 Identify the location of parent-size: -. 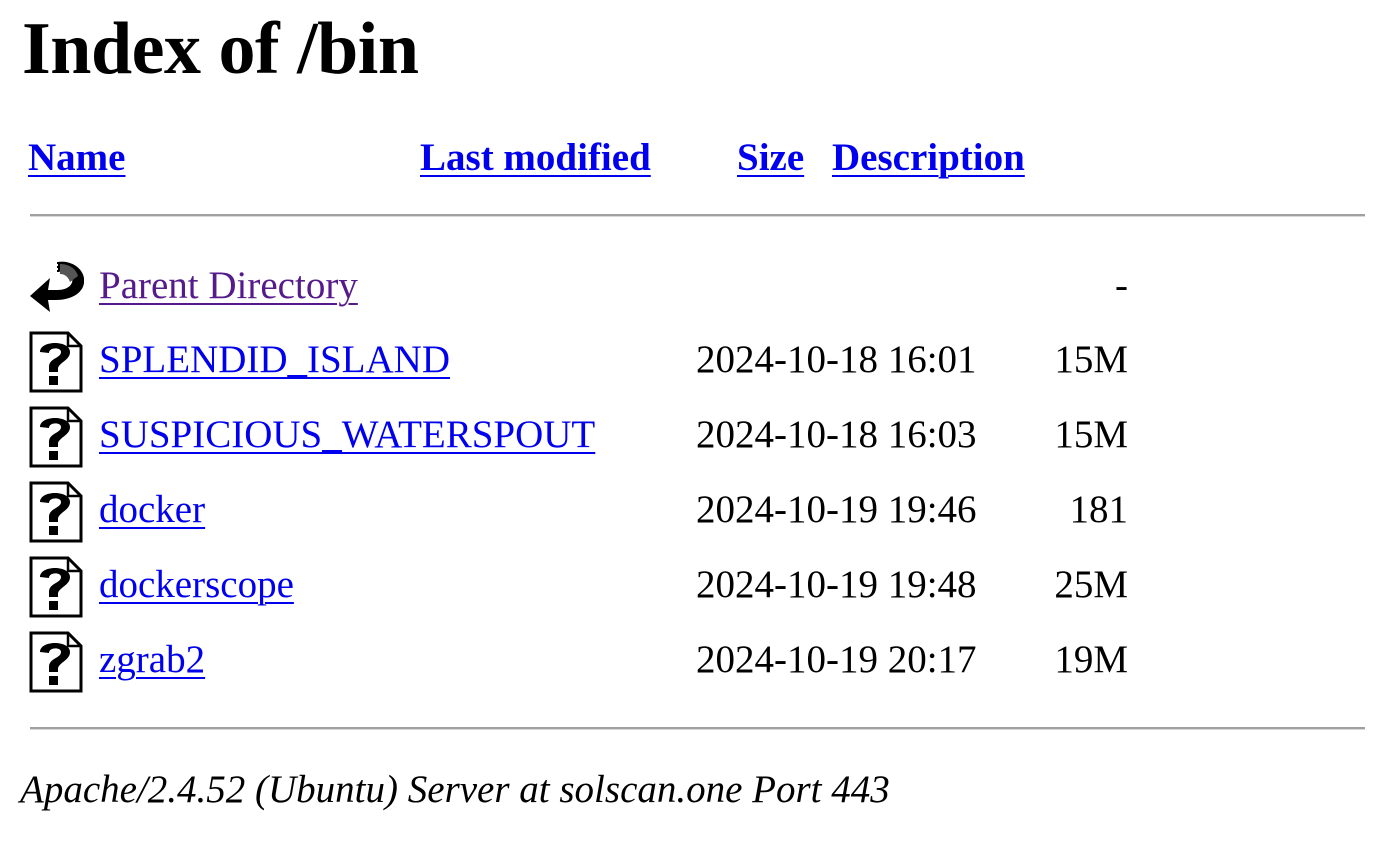
(1121, 285).